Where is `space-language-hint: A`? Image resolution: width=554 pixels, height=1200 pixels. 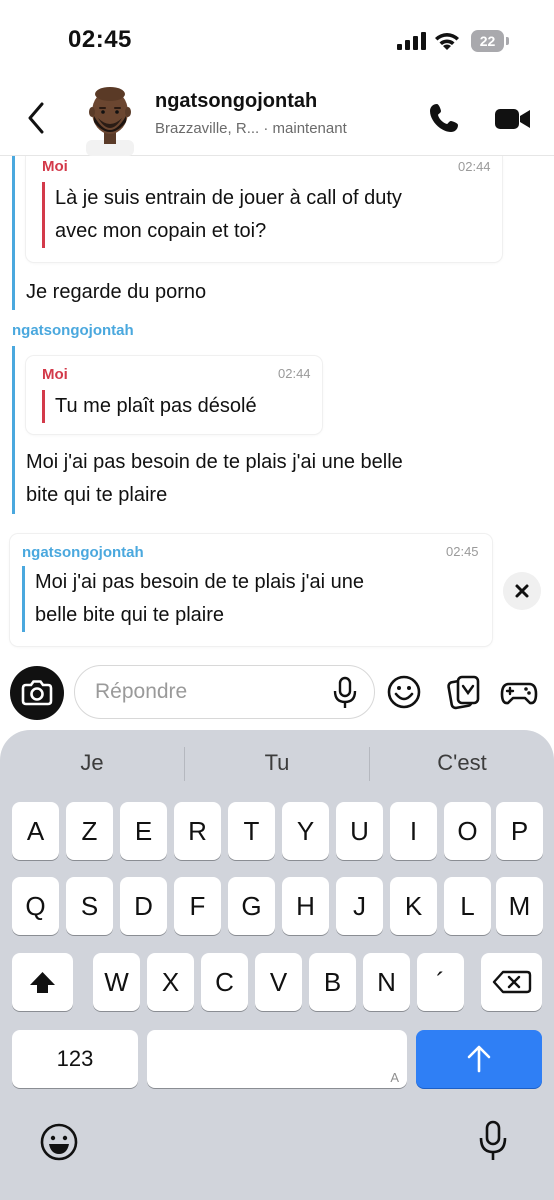 space-language-hint: A is located at coordinates (394, 1077).